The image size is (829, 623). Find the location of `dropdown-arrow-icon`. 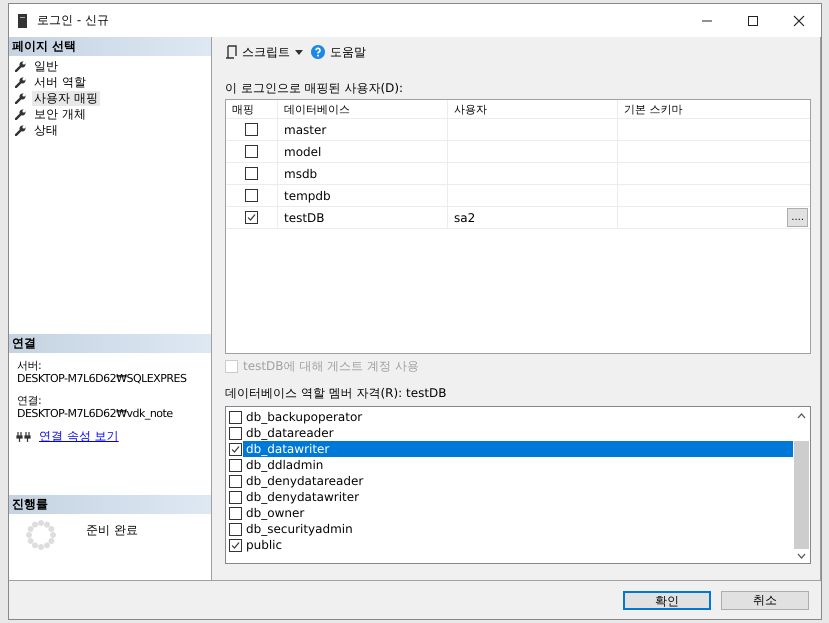

dropdown-arrow-icon is located at coordinates (299, 52).